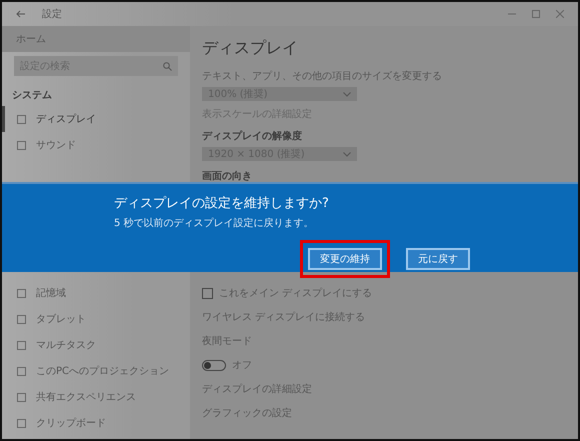 This screenshot has width=580, height=441. I want to click on sidebar-item: ディスプレイ, so click(96, 119).